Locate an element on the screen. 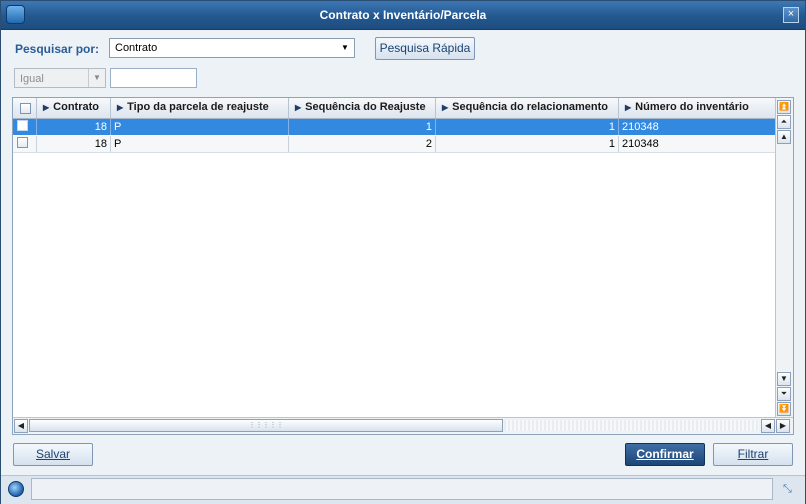 This screenshot has height=504, width=806. column-header-tipo: ▶ Tipo da parcela de reajuste is located at coordinates (200, 108).